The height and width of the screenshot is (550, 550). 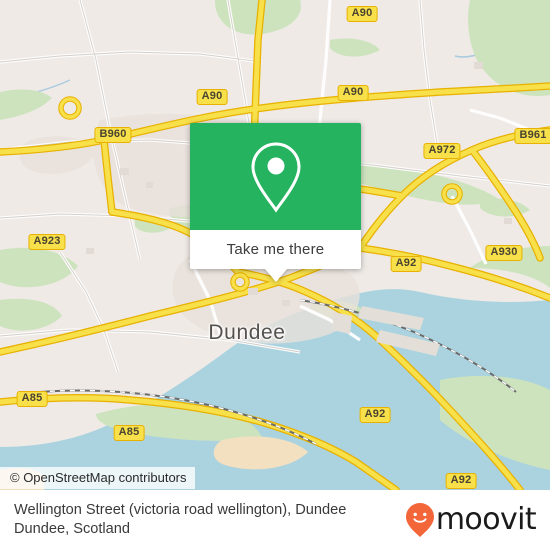 What do you see at coordinates (247, 332) in the screenshot?
I see `city-label-dundee: Dundee` at bounding box center [247, 332].